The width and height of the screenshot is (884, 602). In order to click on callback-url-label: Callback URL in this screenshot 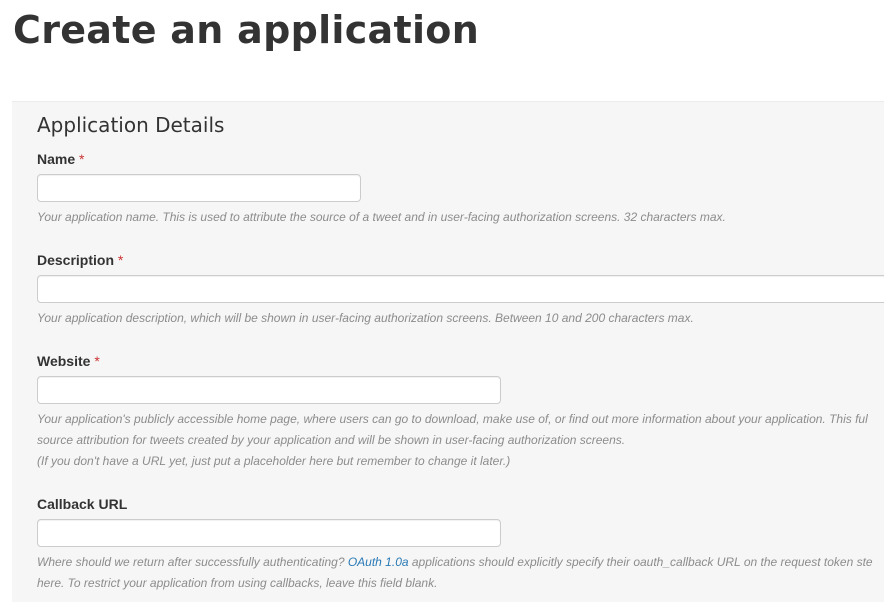, I will do `click(82, 504)`.